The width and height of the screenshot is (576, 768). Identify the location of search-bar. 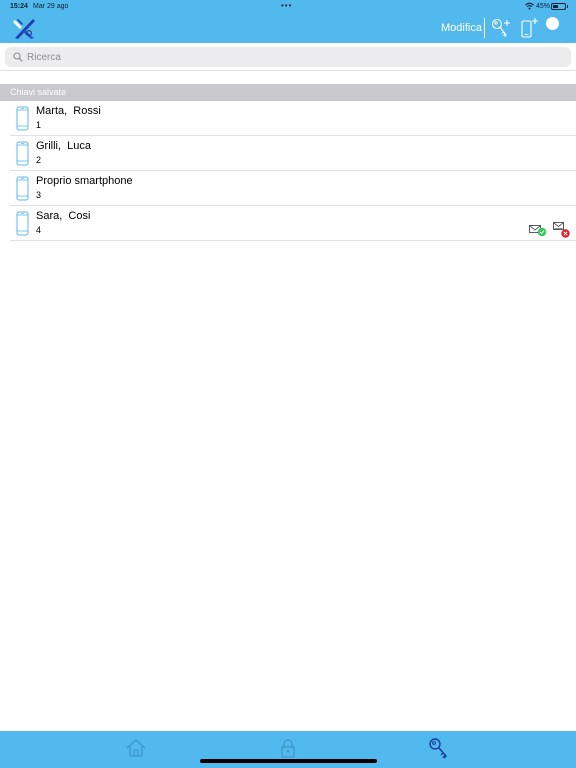
(288, 57).